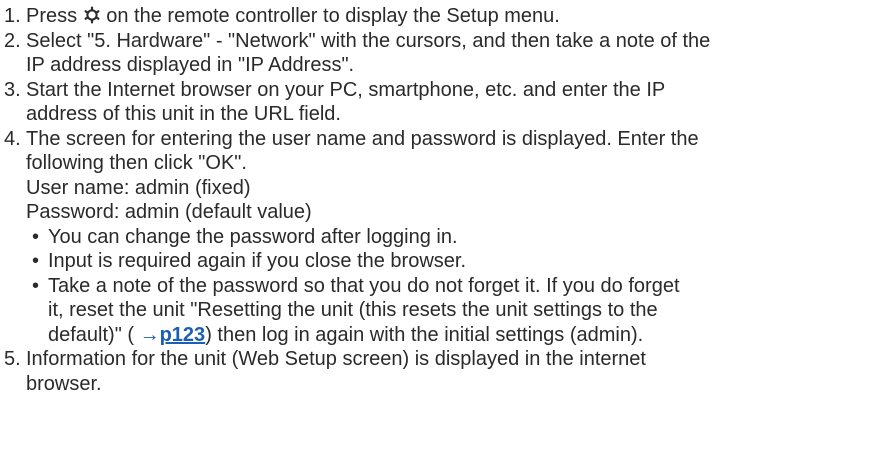  I want to click on step-text-line: IP address displayed in "IP Address"., so click(190, 65).